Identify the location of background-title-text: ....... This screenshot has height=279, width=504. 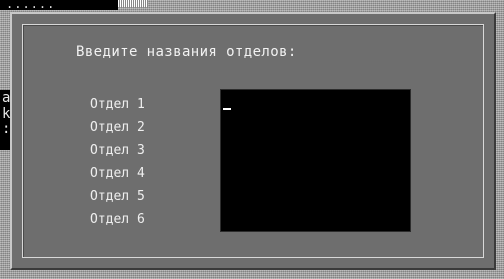
(31, 5).